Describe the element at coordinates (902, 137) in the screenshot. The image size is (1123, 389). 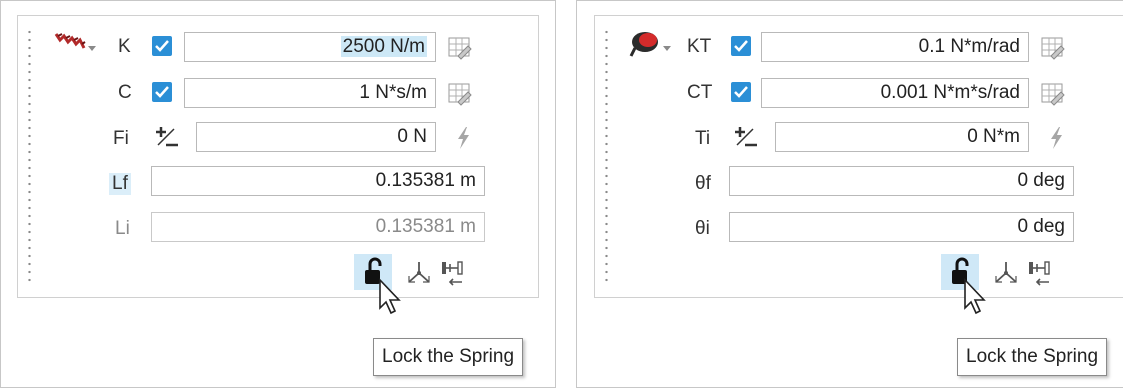
I see `ti-value-field: 0 N*m` at that location.